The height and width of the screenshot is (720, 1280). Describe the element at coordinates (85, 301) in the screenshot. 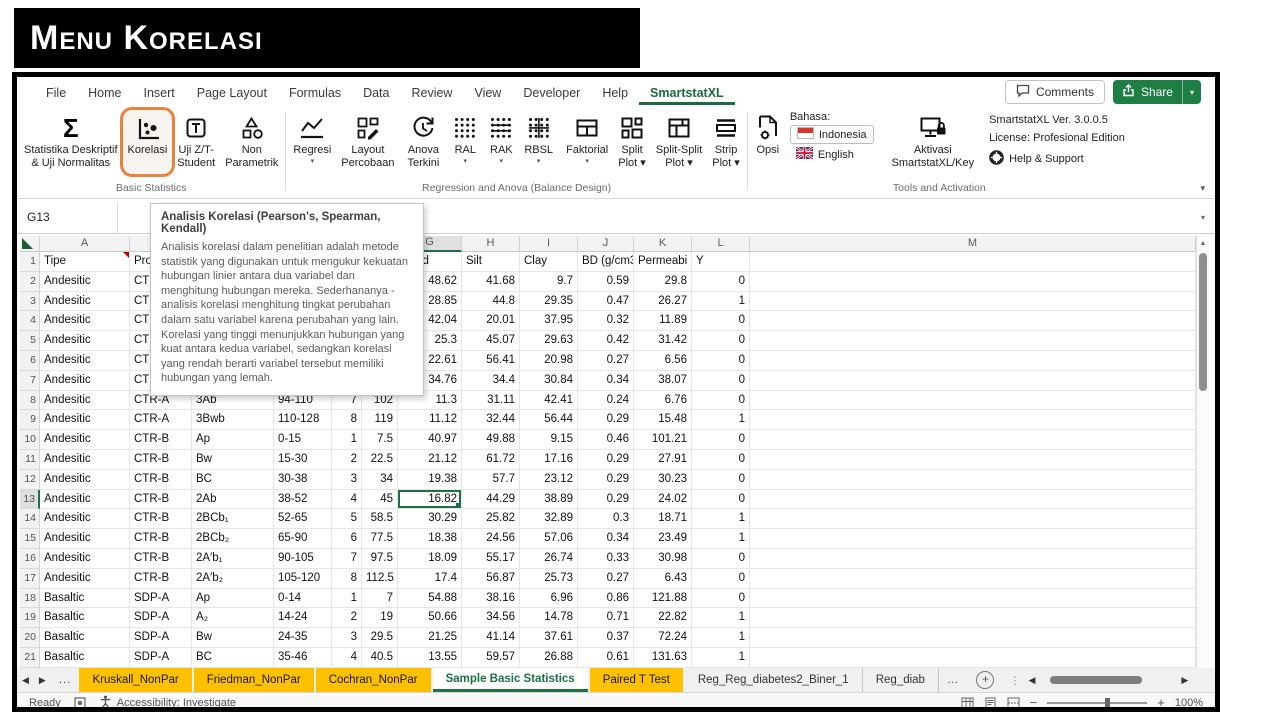

I see `cell-A3: Andesitic` at that location.